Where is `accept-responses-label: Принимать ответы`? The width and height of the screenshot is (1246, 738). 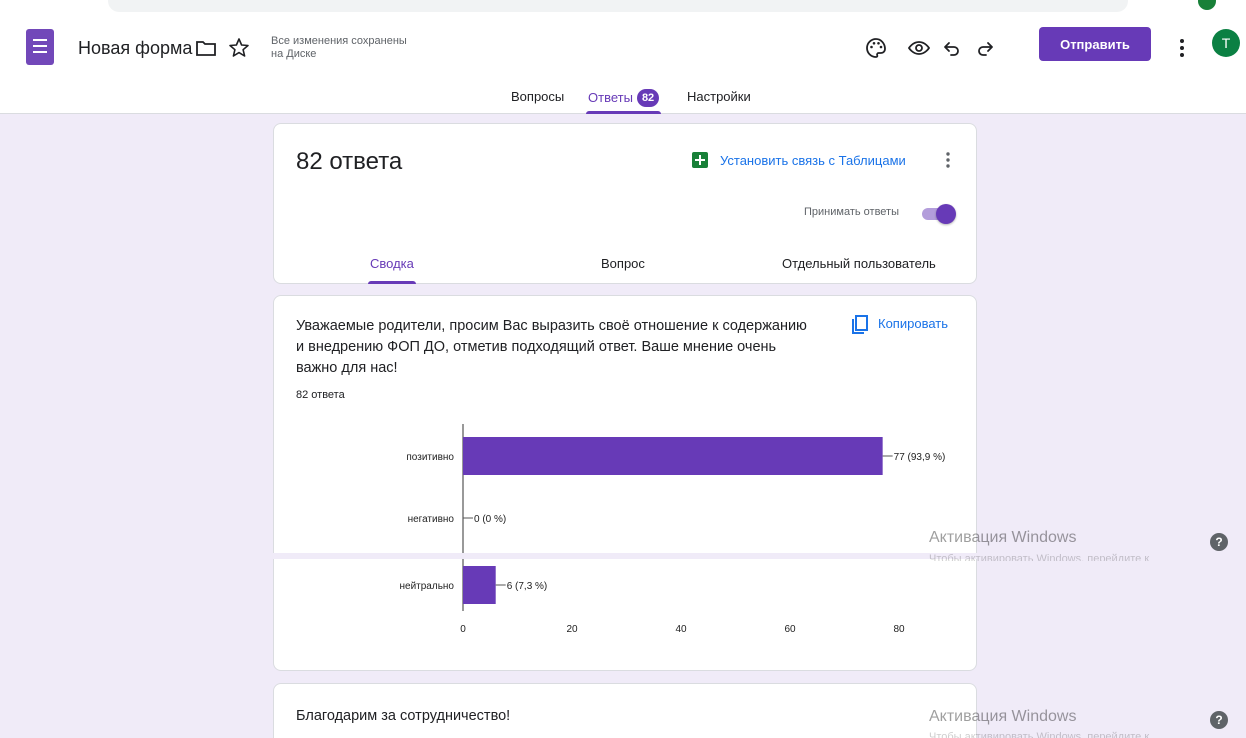
accept-responses-label: Принимать ответы is located at coordinates (851, 212).